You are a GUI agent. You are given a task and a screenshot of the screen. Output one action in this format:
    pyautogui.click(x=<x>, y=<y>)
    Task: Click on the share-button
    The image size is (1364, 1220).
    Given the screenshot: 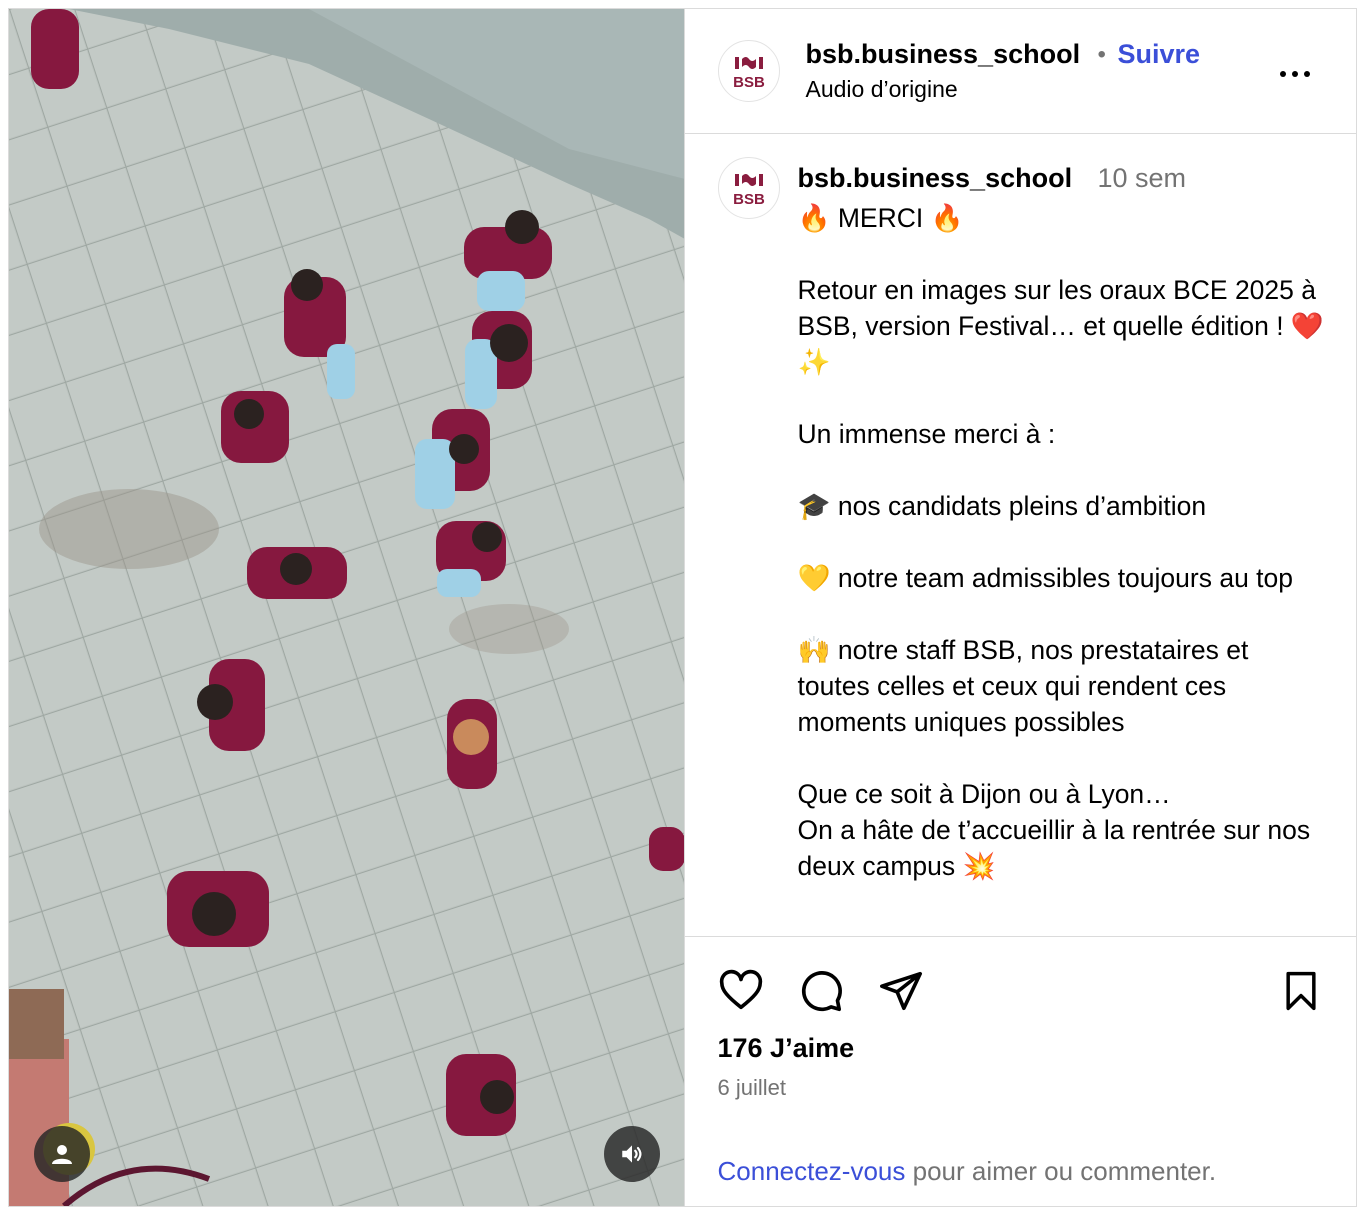 What is the action you would take?
    pyautogui.click(x=901, y=991)
    